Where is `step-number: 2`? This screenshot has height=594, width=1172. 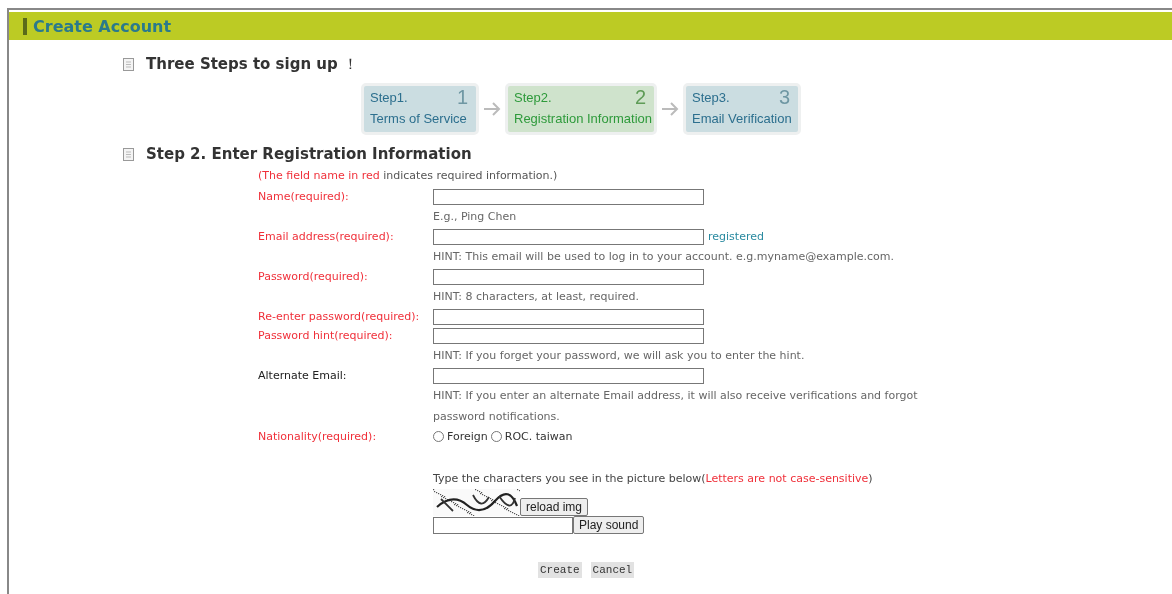
step-number: 2 is located at coordinates (640, 97).